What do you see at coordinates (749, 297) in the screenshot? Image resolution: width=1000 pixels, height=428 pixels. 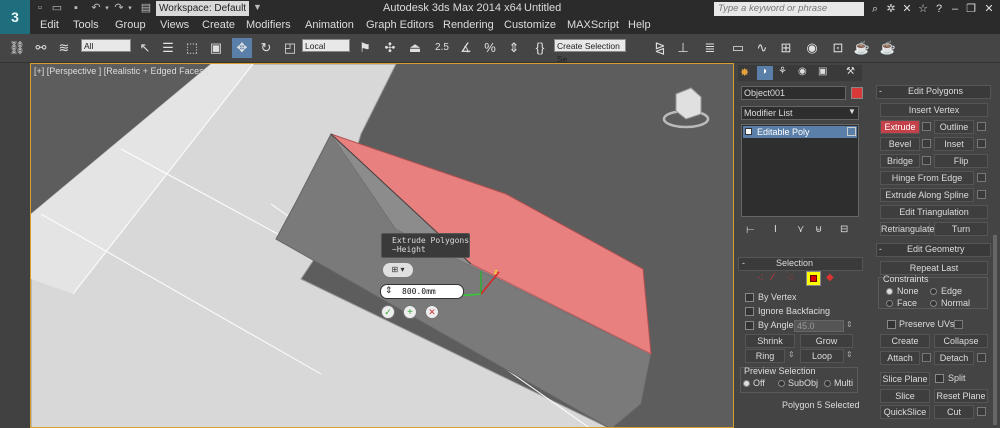 I see `by-vertex-checkbox` at bounding box center [749, 297].